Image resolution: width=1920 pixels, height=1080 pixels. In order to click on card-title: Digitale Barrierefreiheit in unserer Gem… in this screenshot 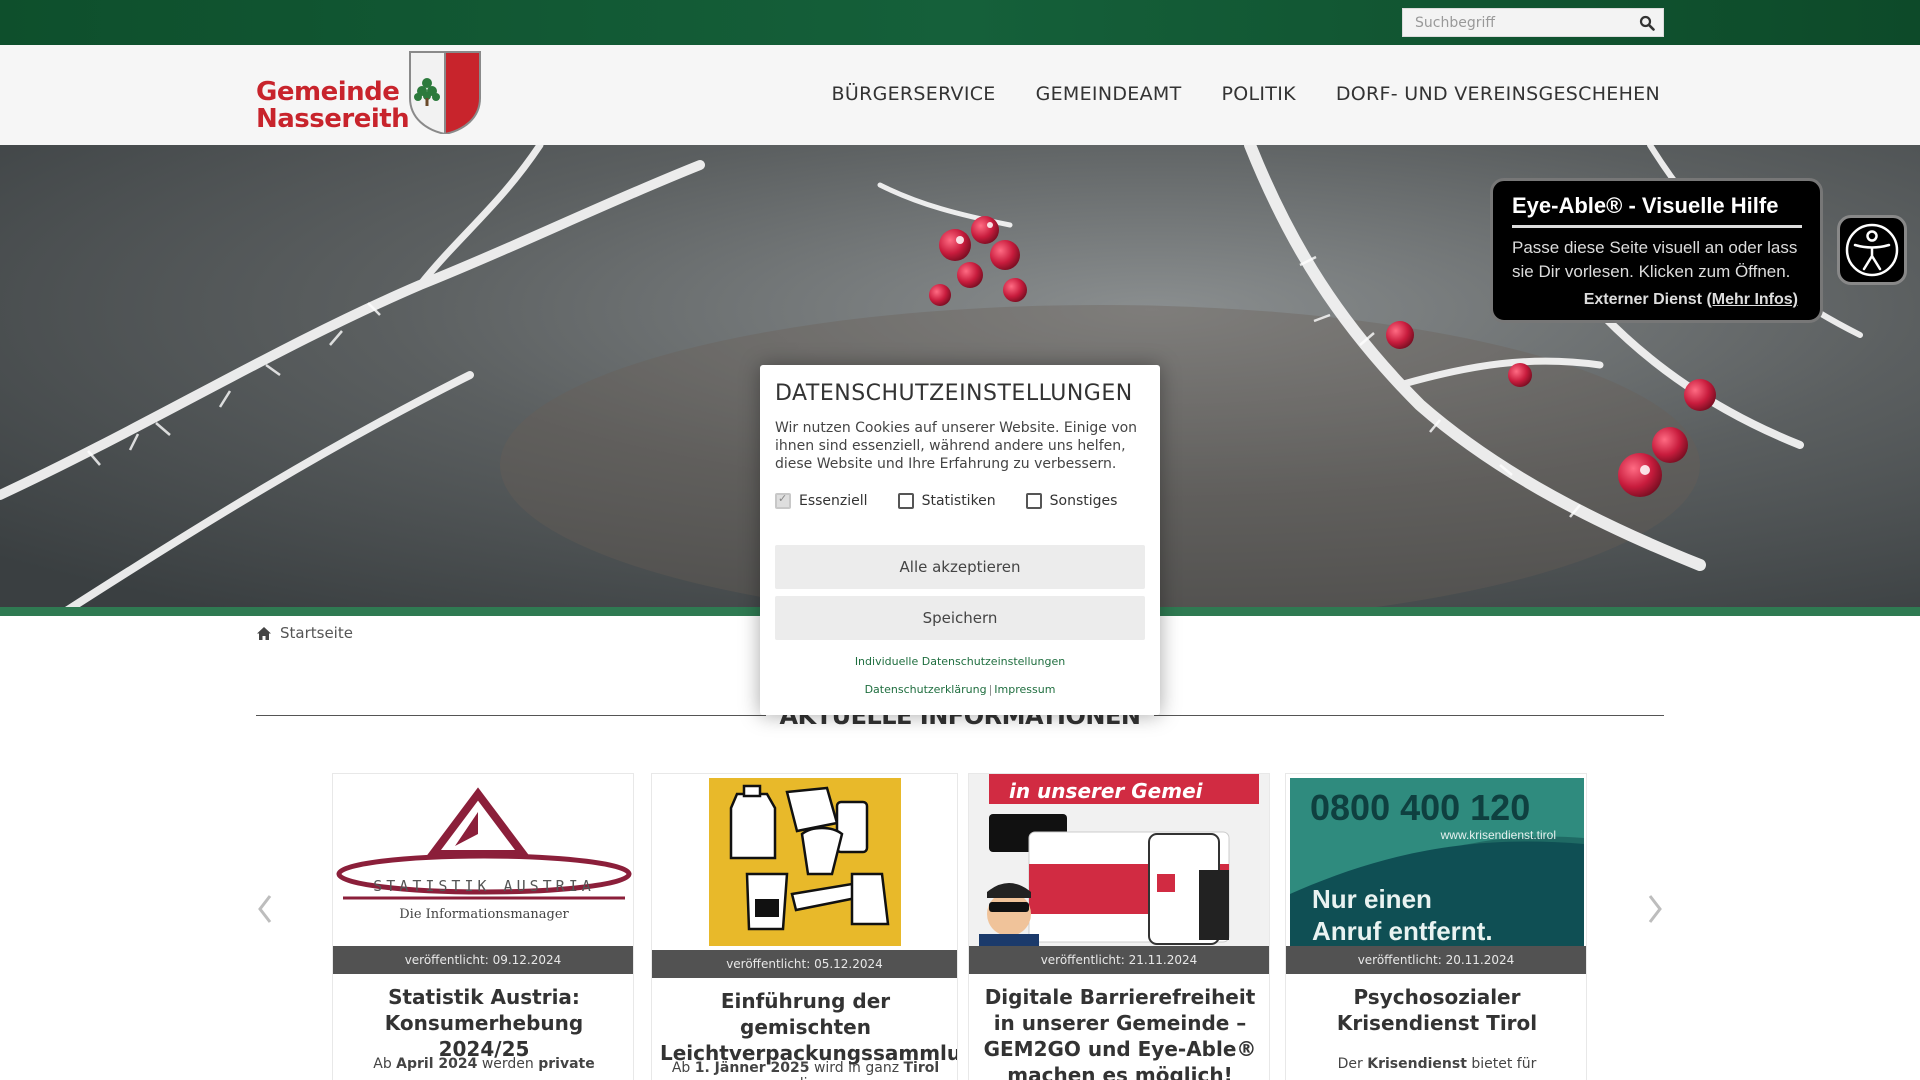, I will do `click(1120, 1032)`.